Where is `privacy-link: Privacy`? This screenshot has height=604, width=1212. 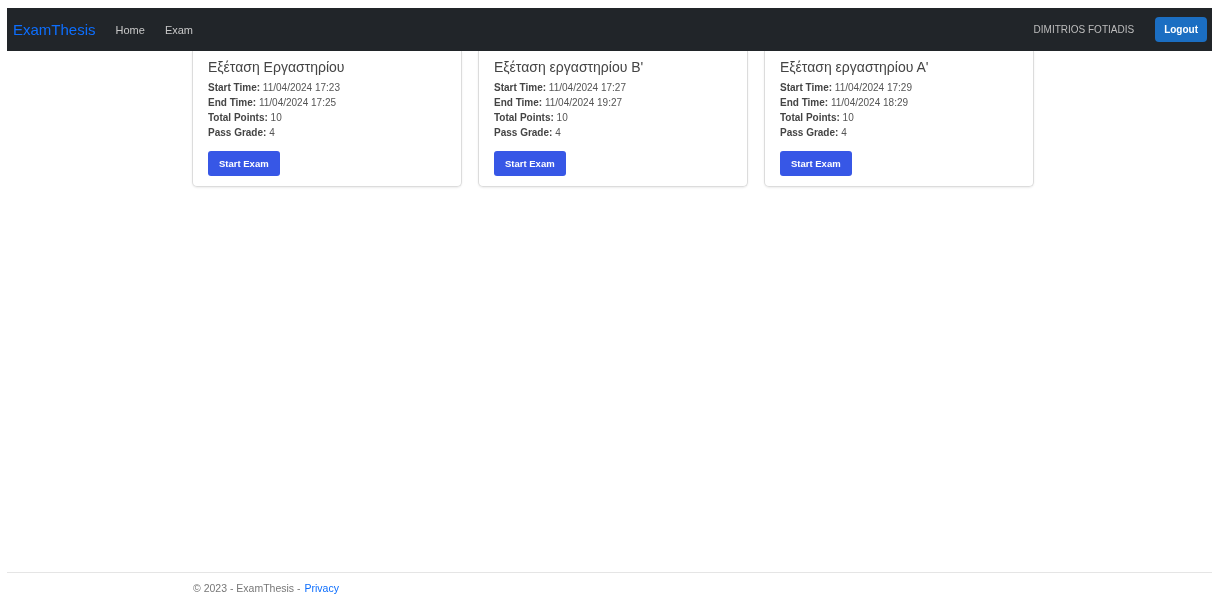
privacy-link: Privacy is located at coordinates (321, 588).